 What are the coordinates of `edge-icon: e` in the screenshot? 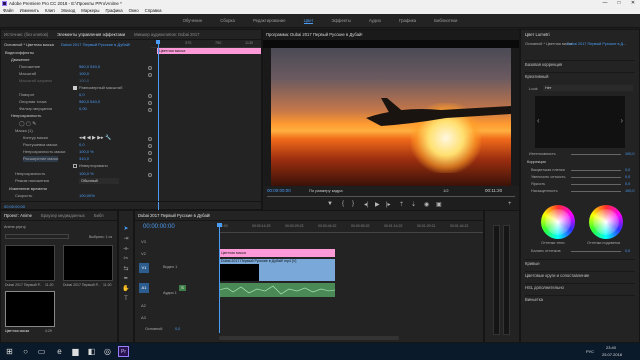 It's located at (59, 351).